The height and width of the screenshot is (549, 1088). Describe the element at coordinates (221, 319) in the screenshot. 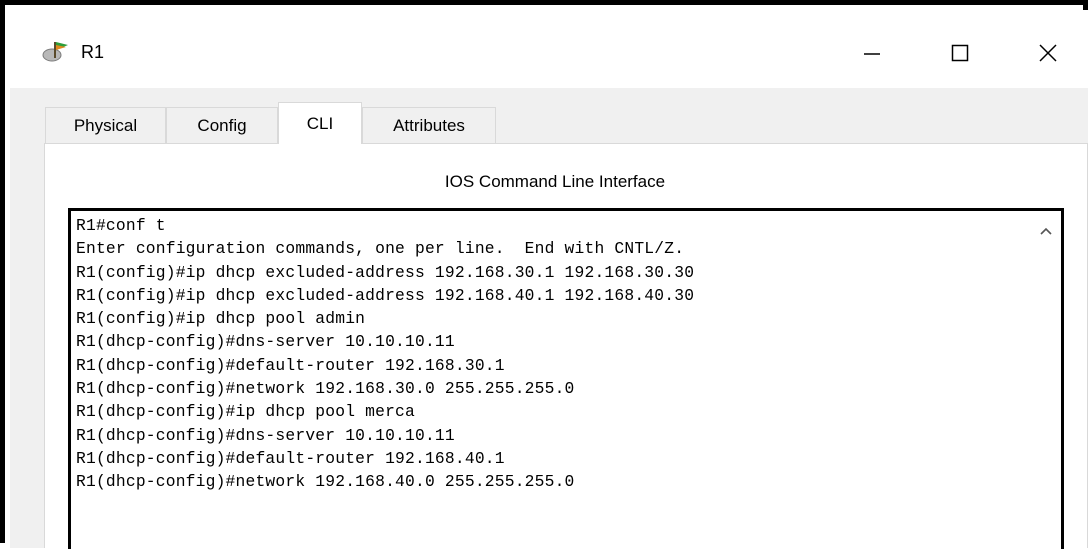

I see `terminal-line: R1(config)#ip dhcp pool admin` at that location.